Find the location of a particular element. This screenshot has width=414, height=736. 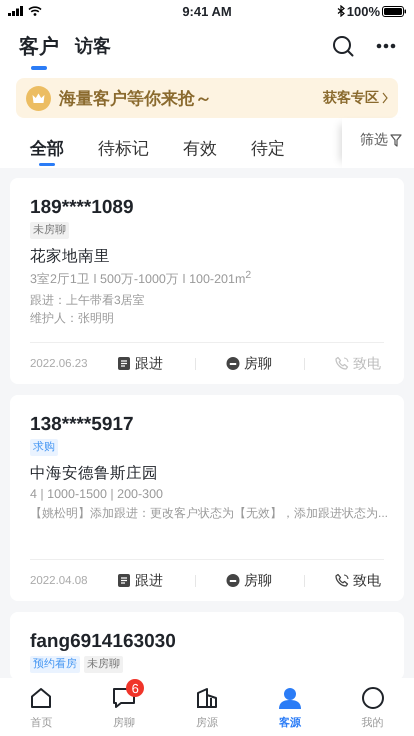

customer-tag: 求购 is located at coordinates (44, 447).